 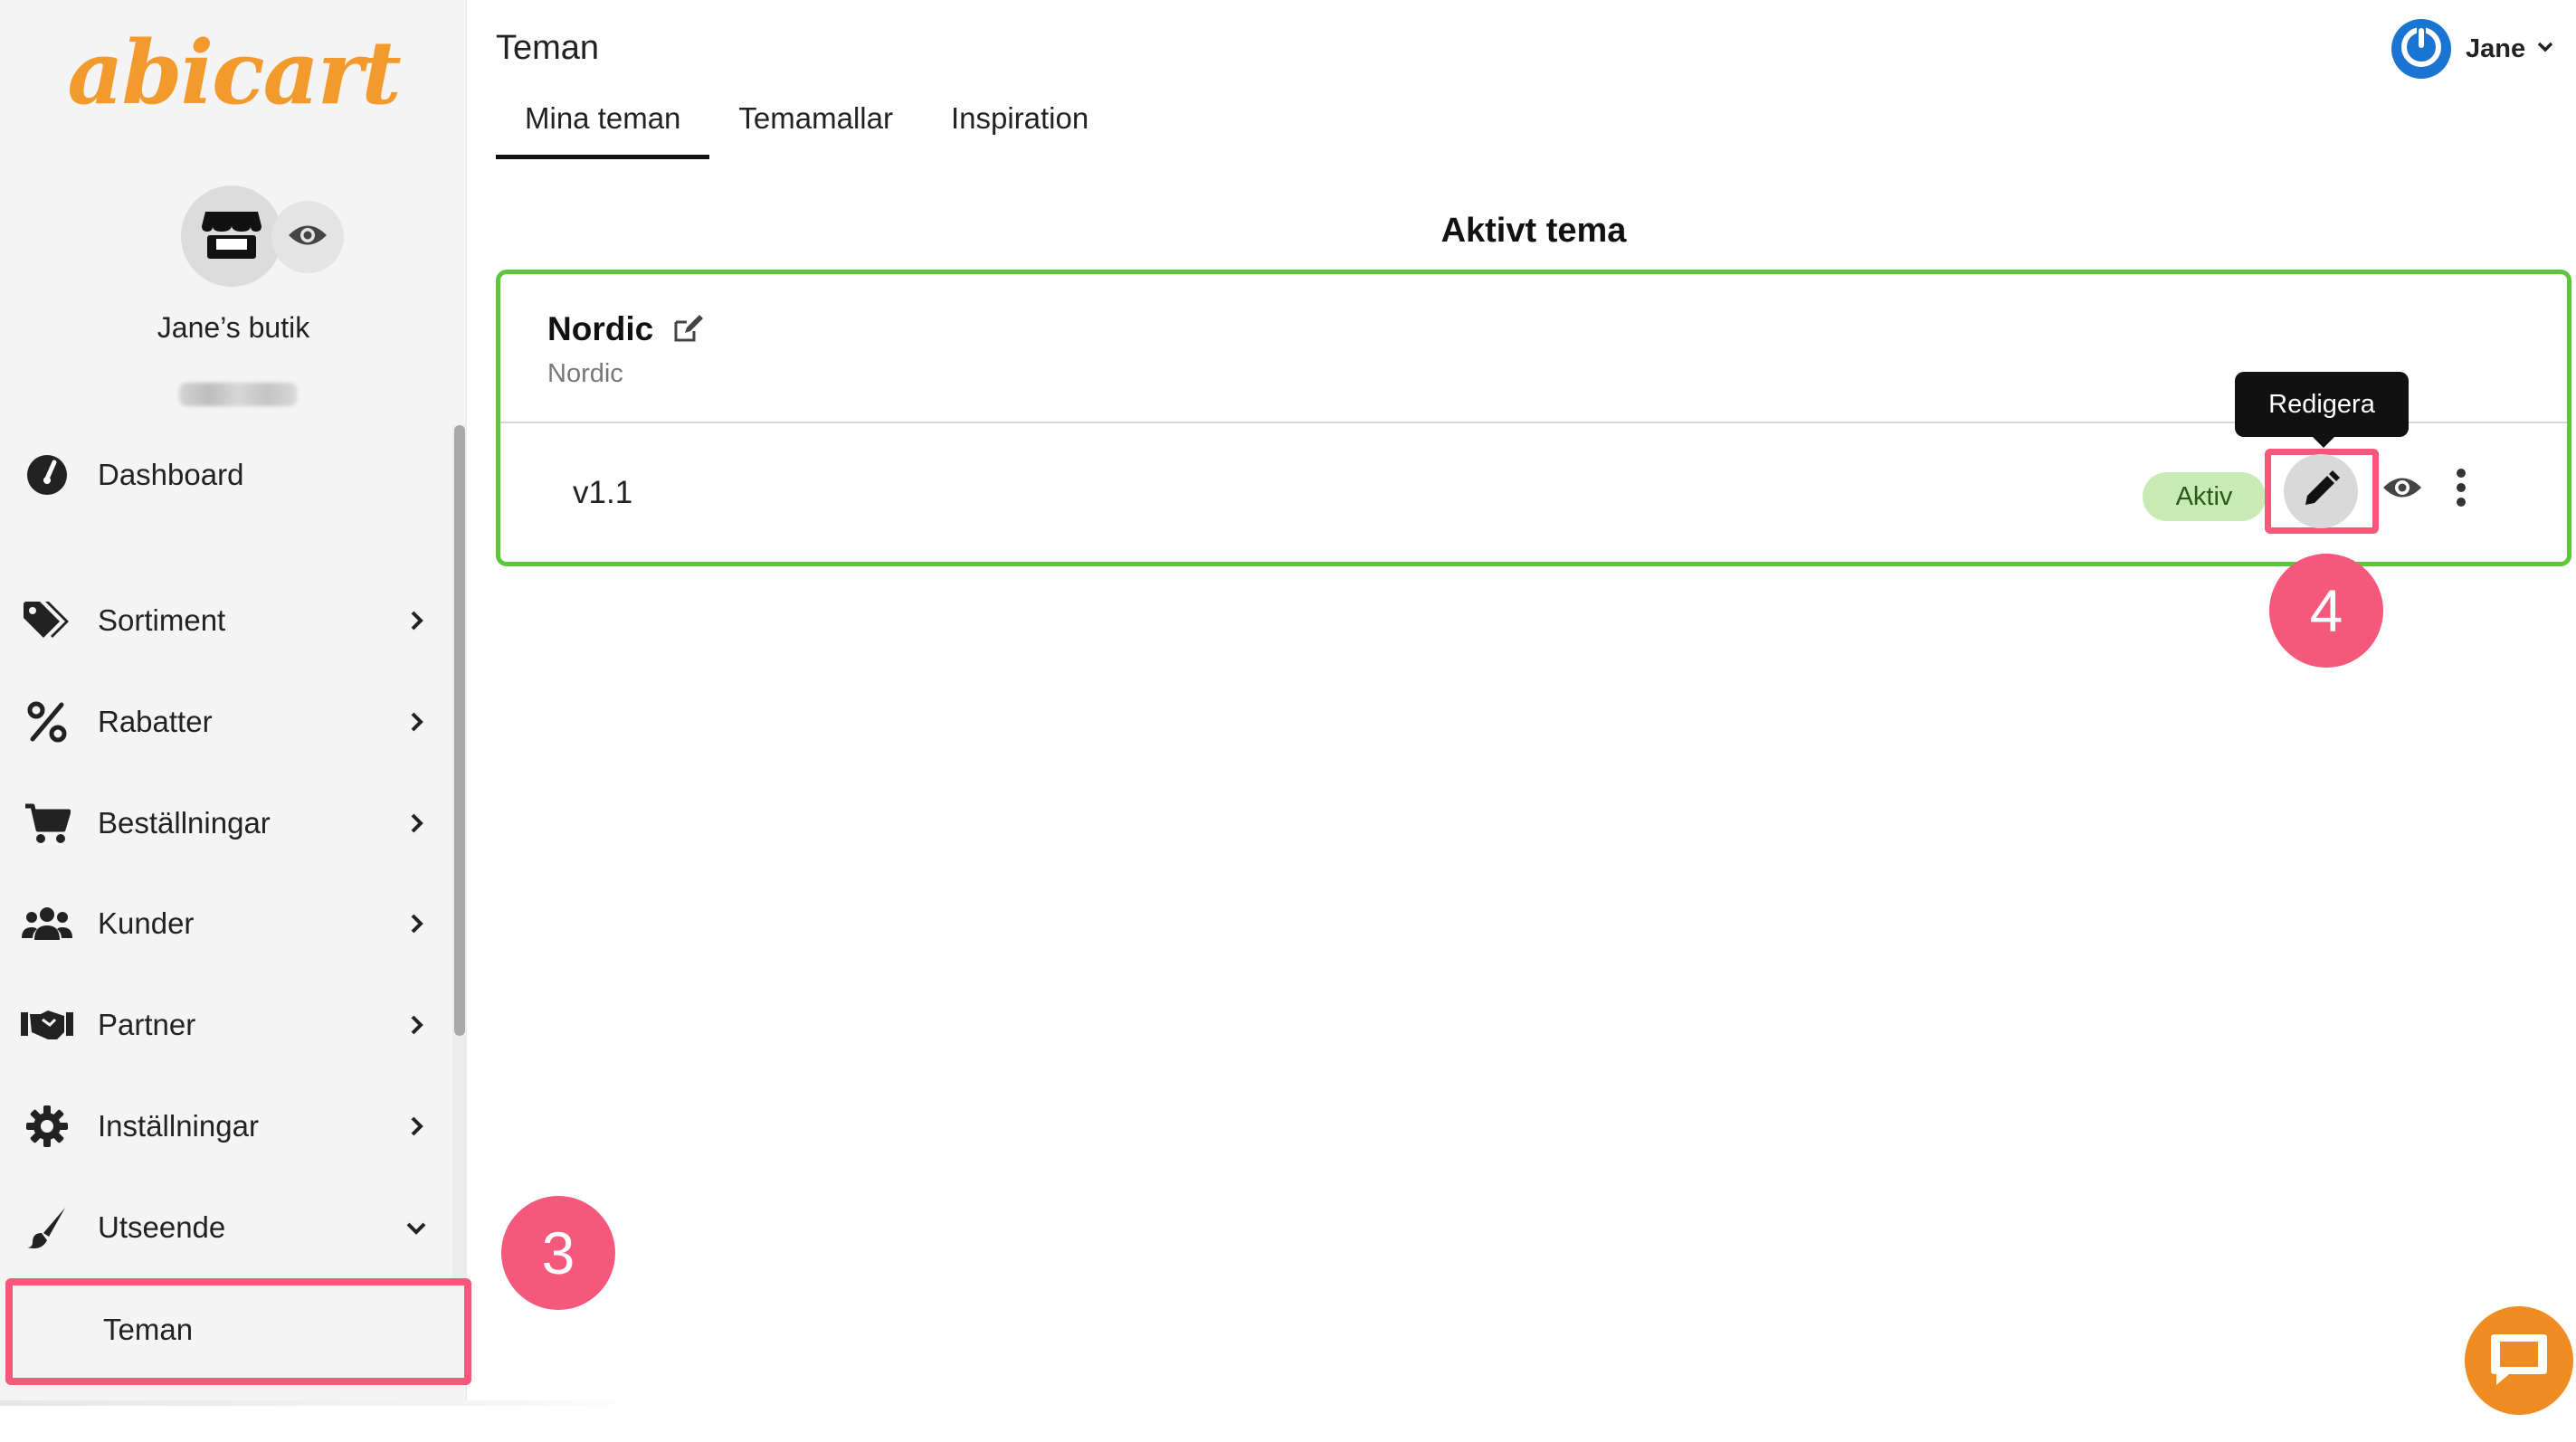 I want to click on sidebar-item-label: Dashboard, so click(x=171, y=475).